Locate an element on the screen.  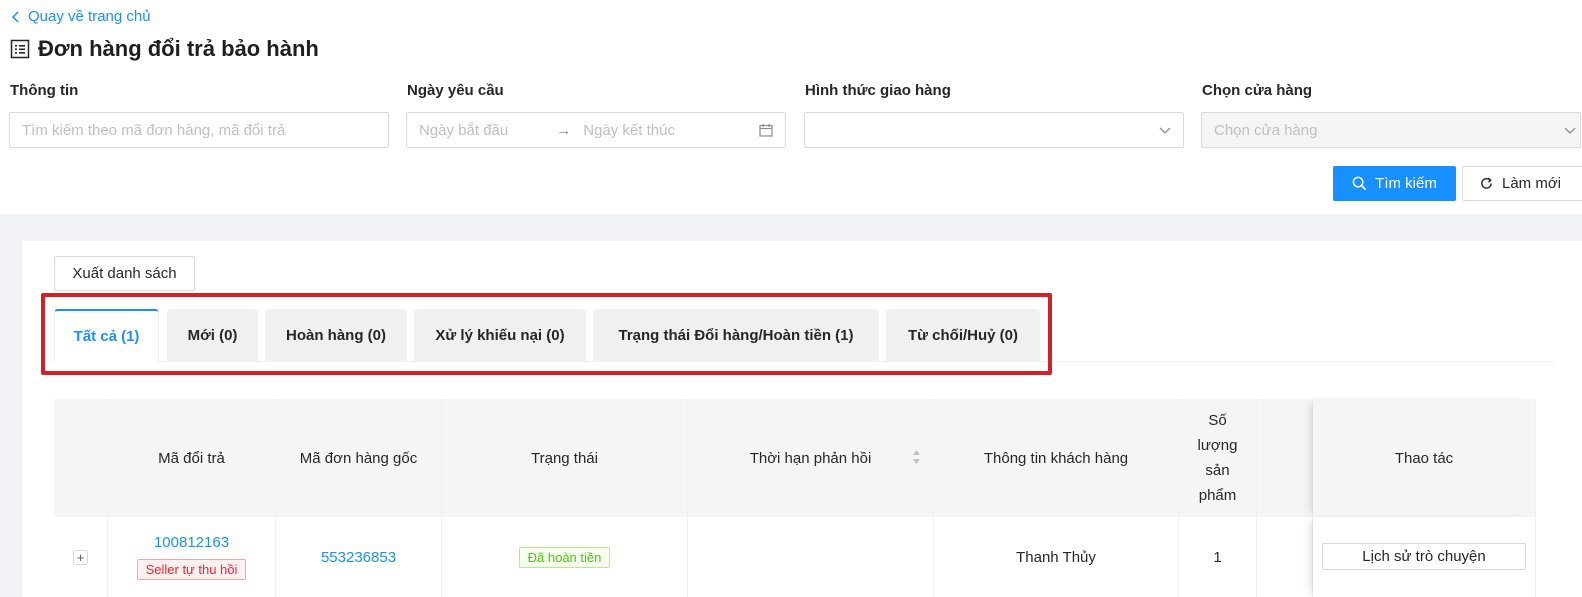
seller-recall-tag: Seller tự thu hồi is located at coordinates (191, 569).